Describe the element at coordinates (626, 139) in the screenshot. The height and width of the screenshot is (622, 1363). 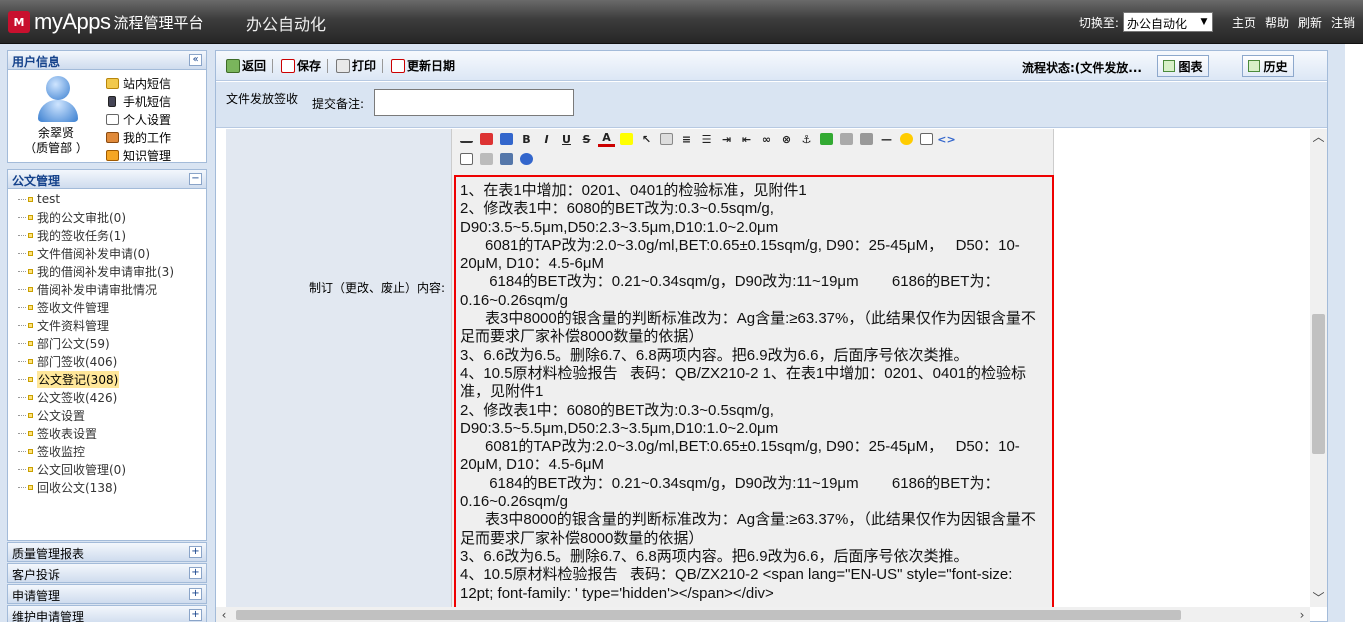
I see `highlight-icon` at that location.